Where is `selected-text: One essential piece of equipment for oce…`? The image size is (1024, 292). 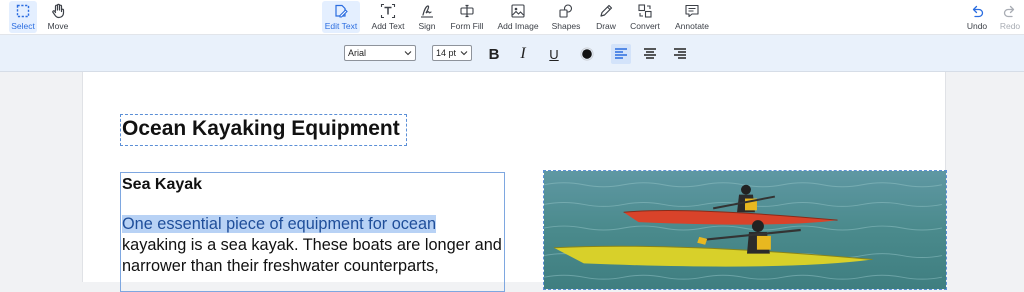 selected-text: One essential piece of equipment for oce… is located at coordinates (279, 224).